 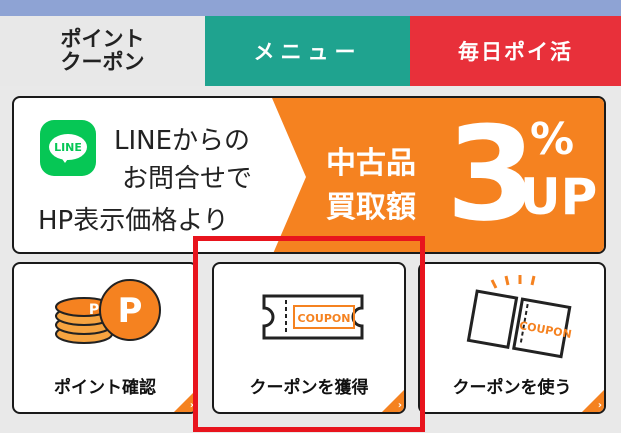 I want to click on coupon-ticket-icon: COUPON, so click(x=313, y=317).